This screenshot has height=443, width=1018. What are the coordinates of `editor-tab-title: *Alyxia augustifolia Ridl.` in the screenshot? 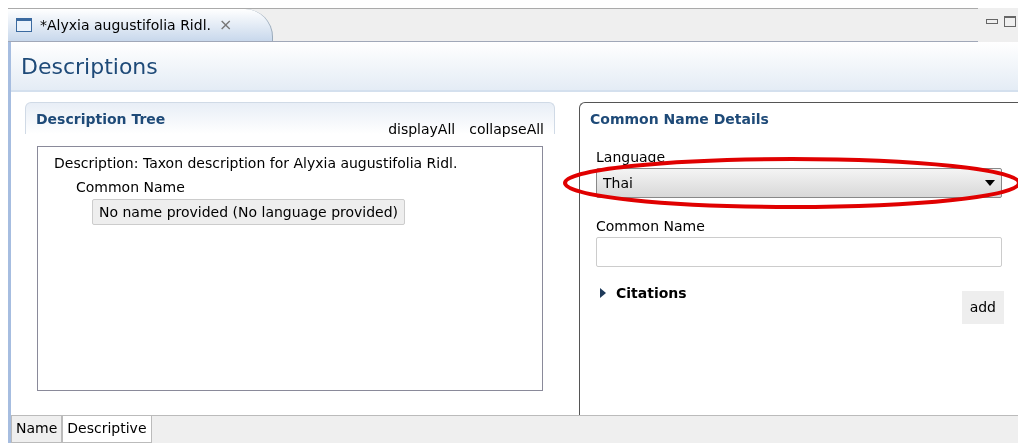 It's located at (125, 25).